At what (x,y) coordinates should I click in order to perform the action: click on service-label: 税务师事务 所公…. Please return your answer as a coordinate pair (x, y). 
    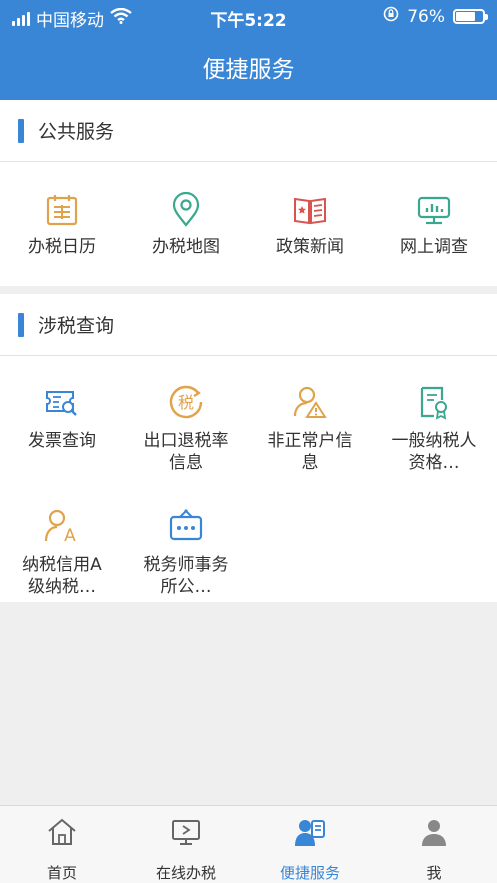
    Looking at the image, I should click on (186, 576).